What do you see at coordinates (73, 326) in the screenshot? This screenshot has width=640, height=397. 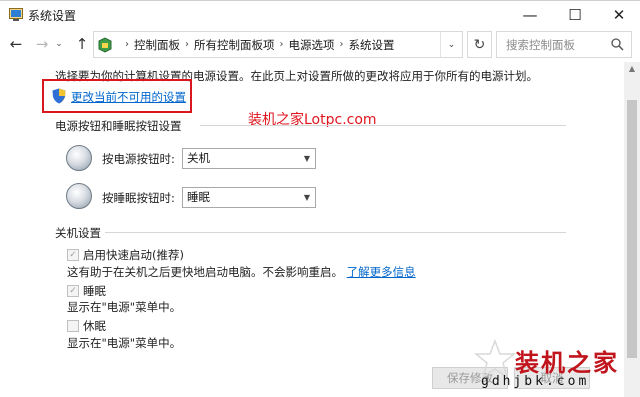 I see `hibernate-checkbox` at bounding box center [73, 326].